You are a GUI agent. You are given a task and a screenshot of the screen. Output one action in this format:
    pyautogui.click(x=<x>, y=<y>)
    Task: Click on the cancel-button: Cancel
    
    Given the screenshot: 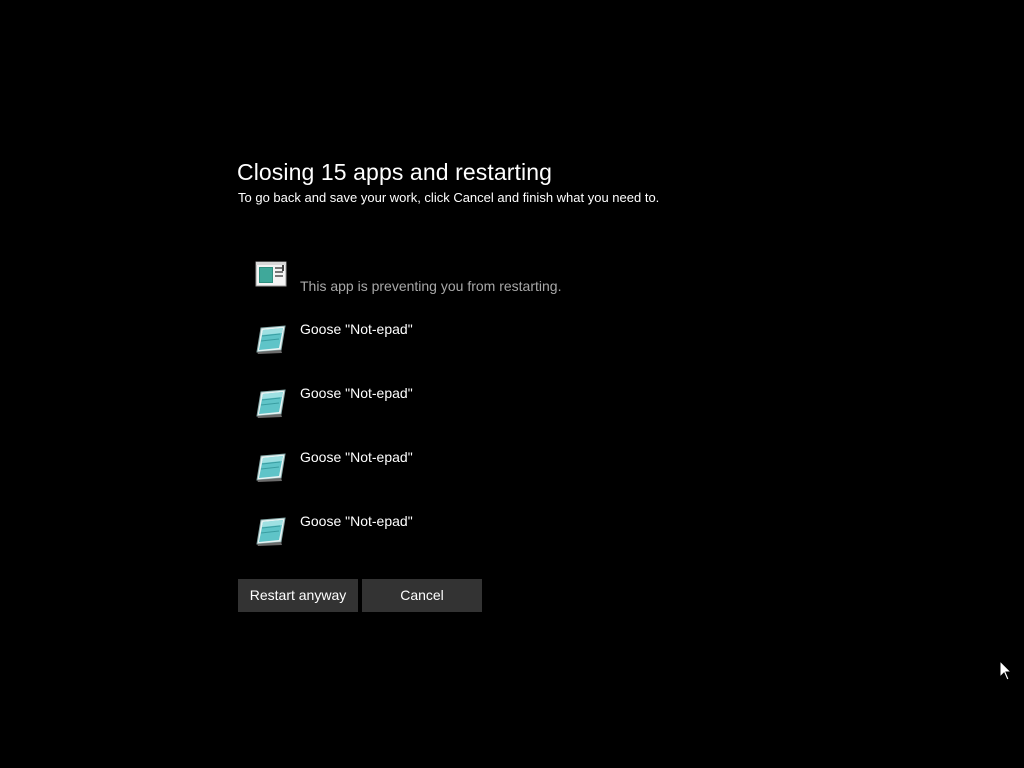 What is the action you would take?
    pyautogui.click(x=422, y=595)
    